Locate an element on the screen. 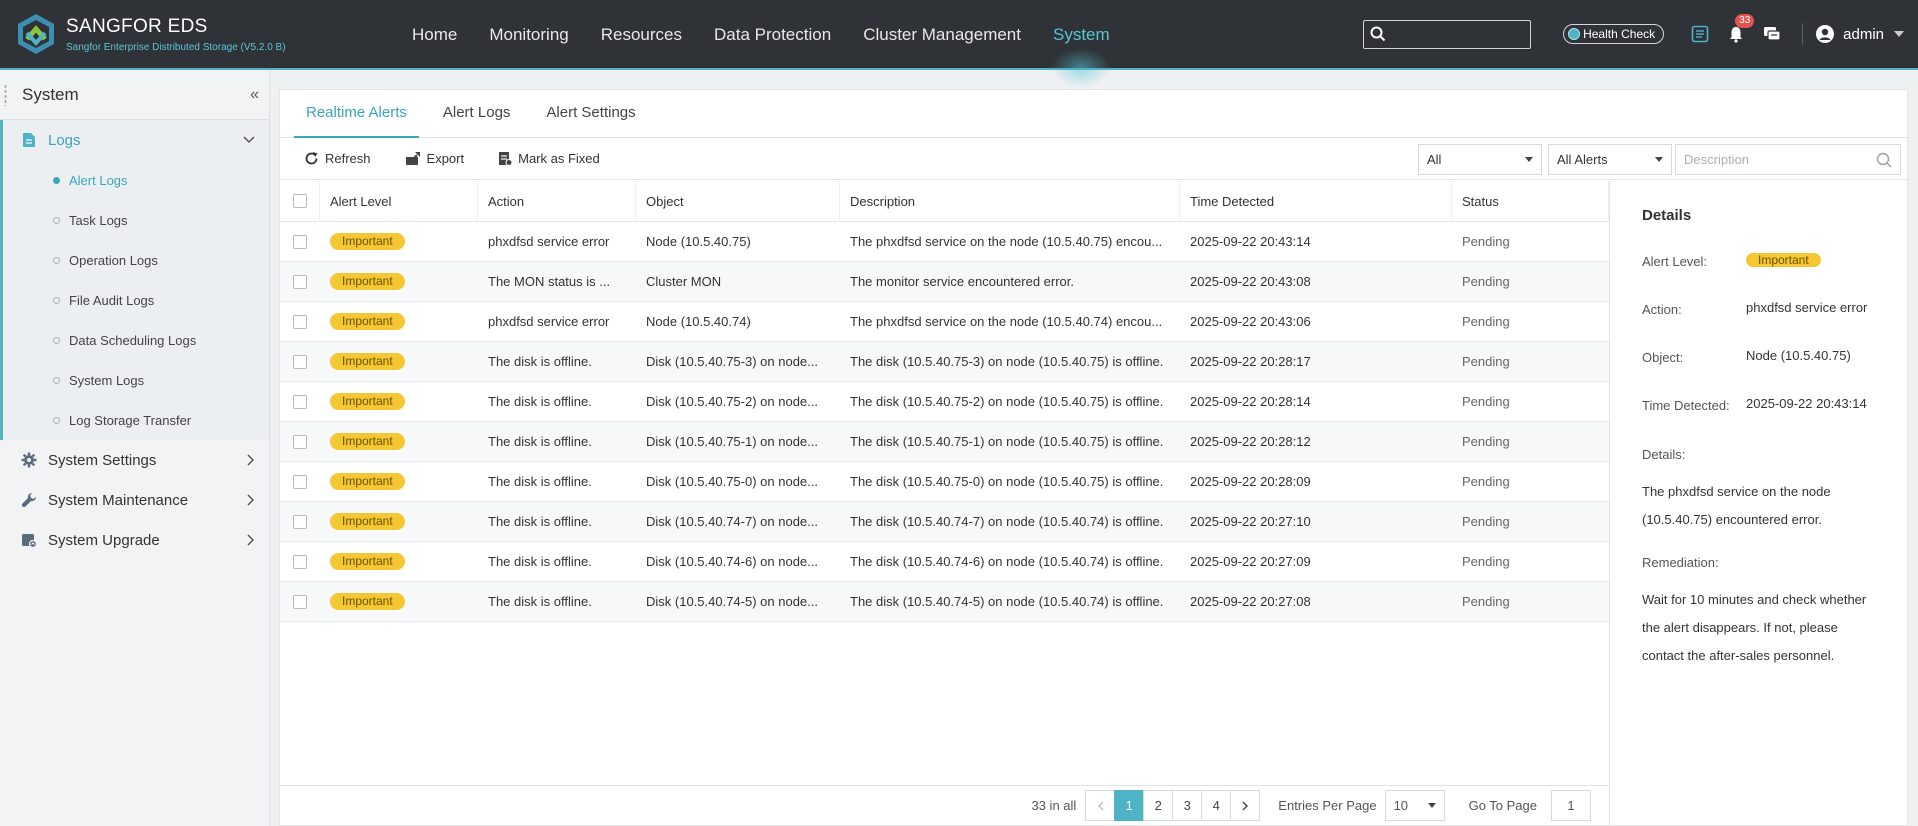 The height and width of the screenshot is (826, 1918). nav-home: Home is located at coordinates (434, 34).